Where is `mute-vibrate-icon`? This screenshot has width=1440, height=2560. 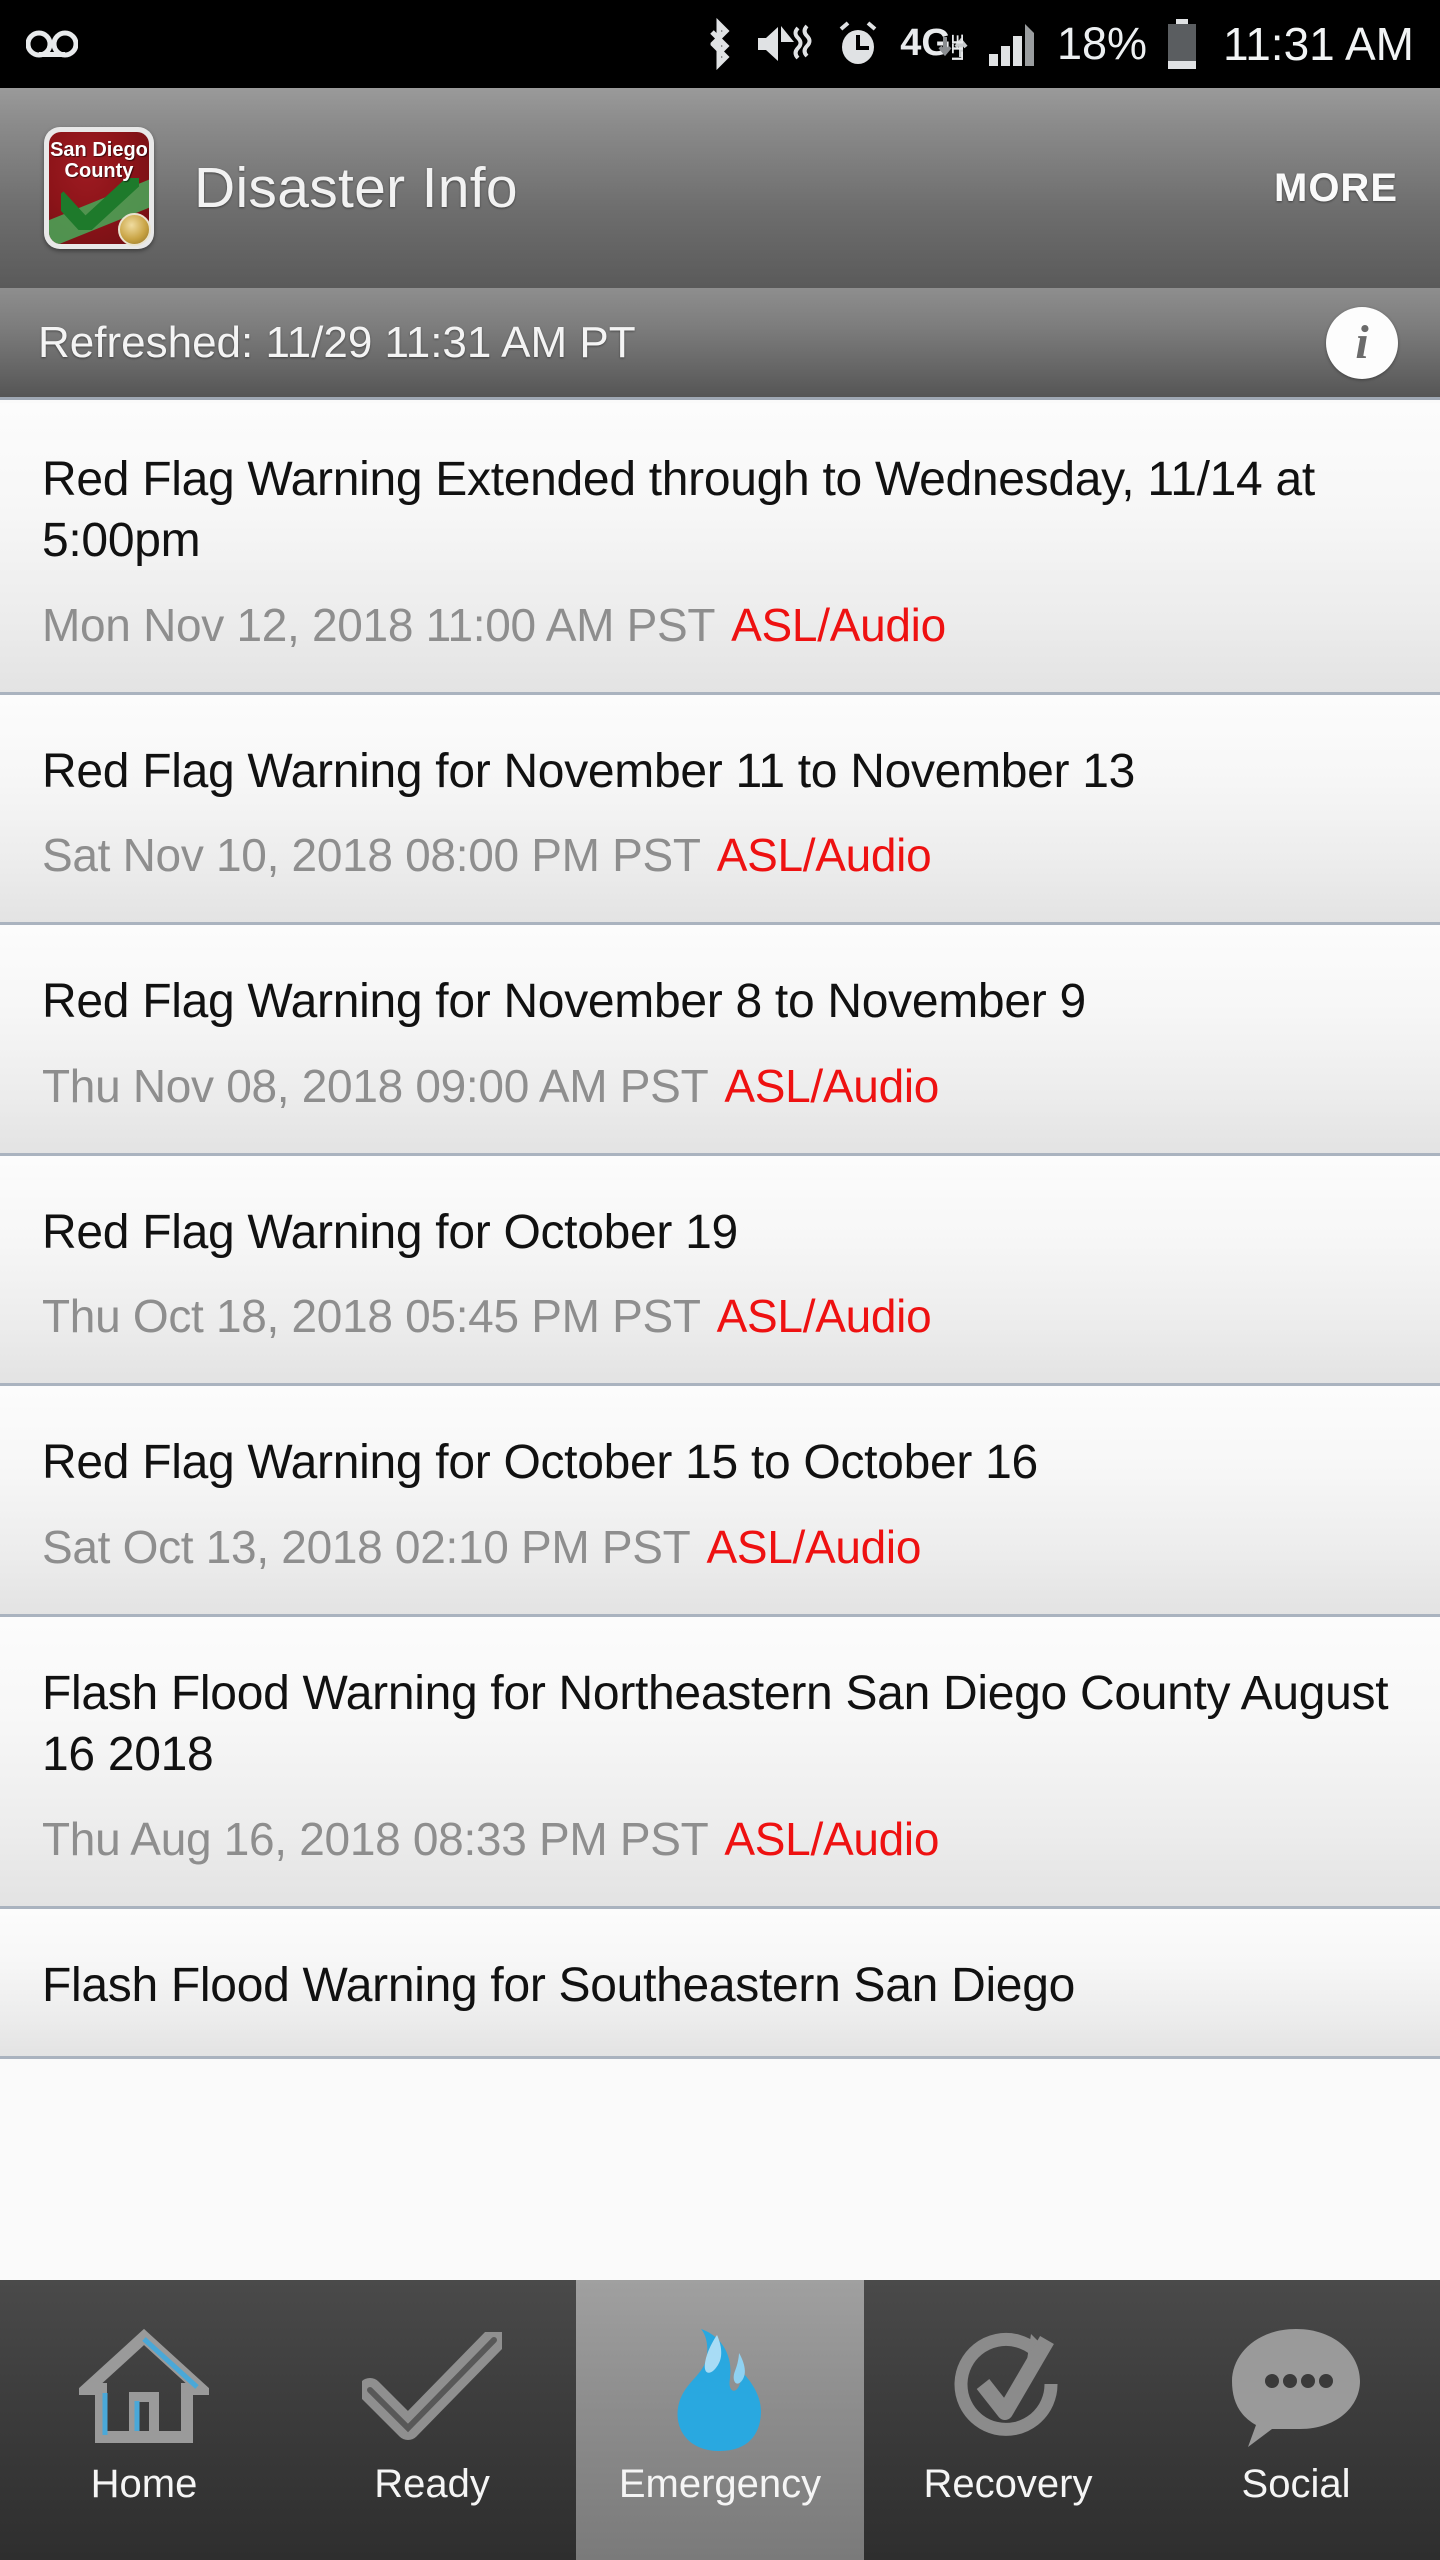 mute-vibrate-icon is located at coordinates (785, 44).